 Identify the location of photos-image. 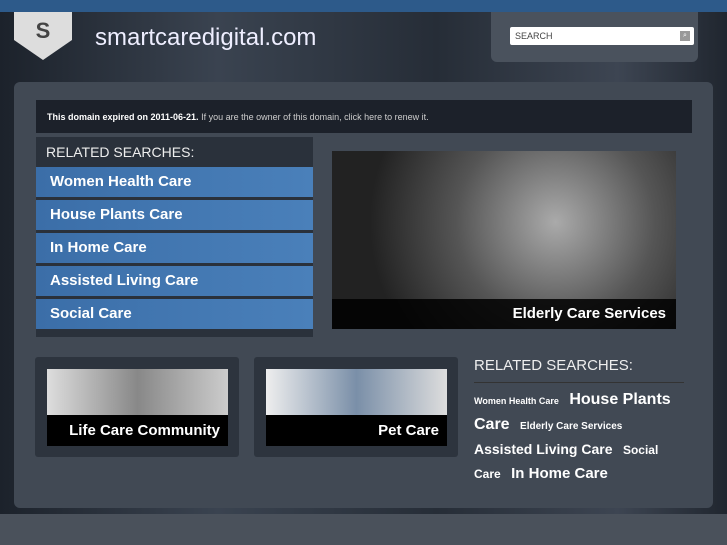
(356, 392).